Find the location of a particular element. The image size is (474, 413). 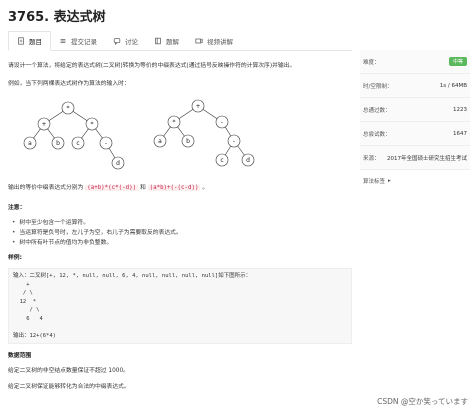

sample-heading: 样例: is located at coordinates (15, 258).